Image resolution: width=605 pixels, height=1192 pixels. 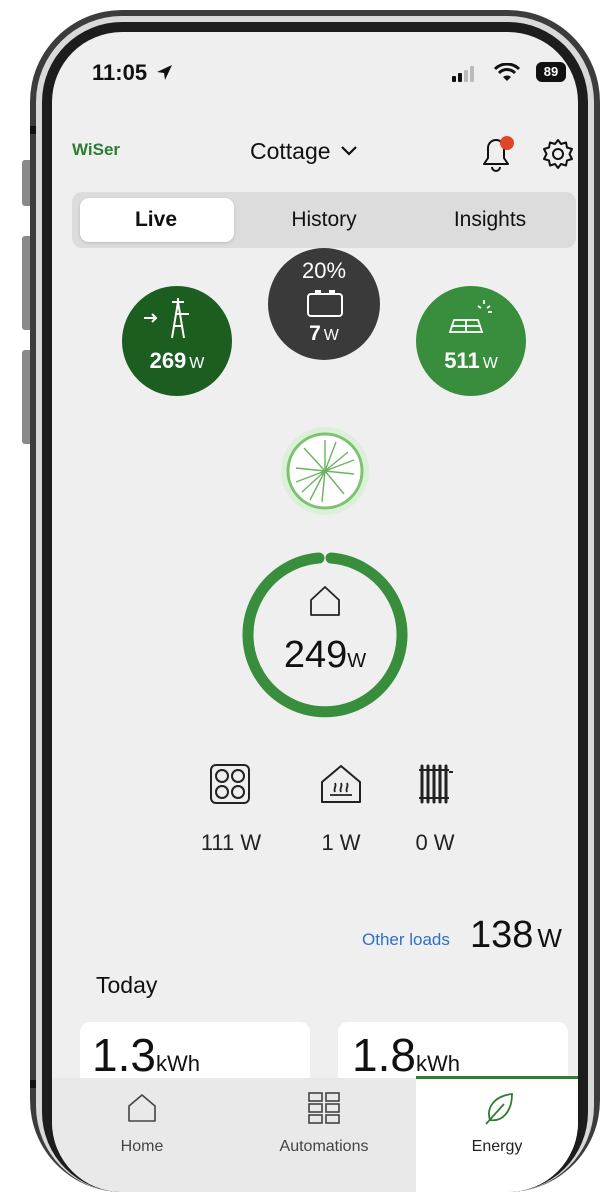 What do you see at coordinates (127, 985) in the screenshot?
I see `today-heading: Today` at bounding box center [127, 985].